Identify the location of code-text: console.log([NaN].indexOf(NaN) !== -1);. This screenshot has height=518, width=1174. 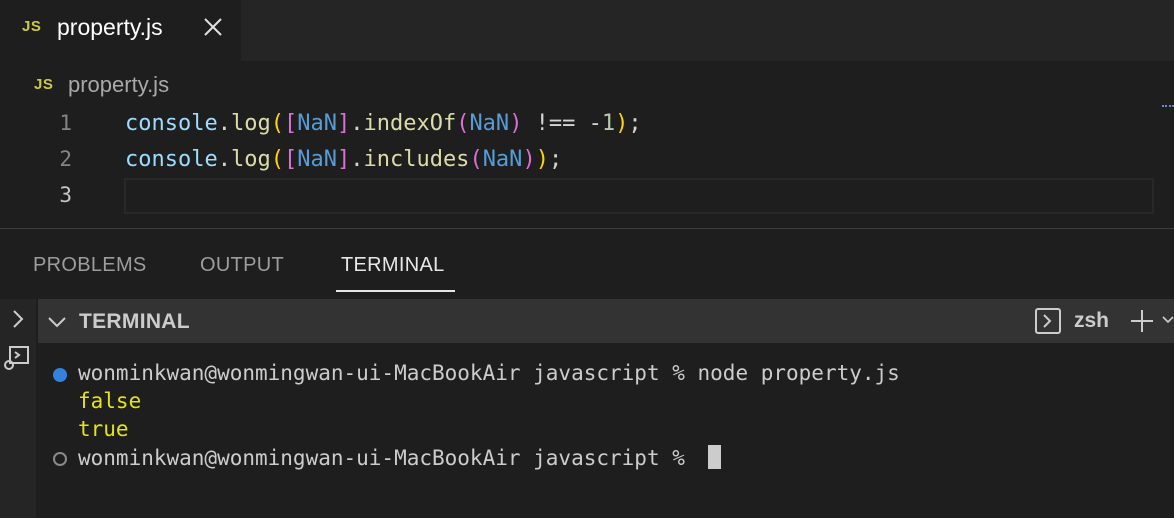
(383, 123).